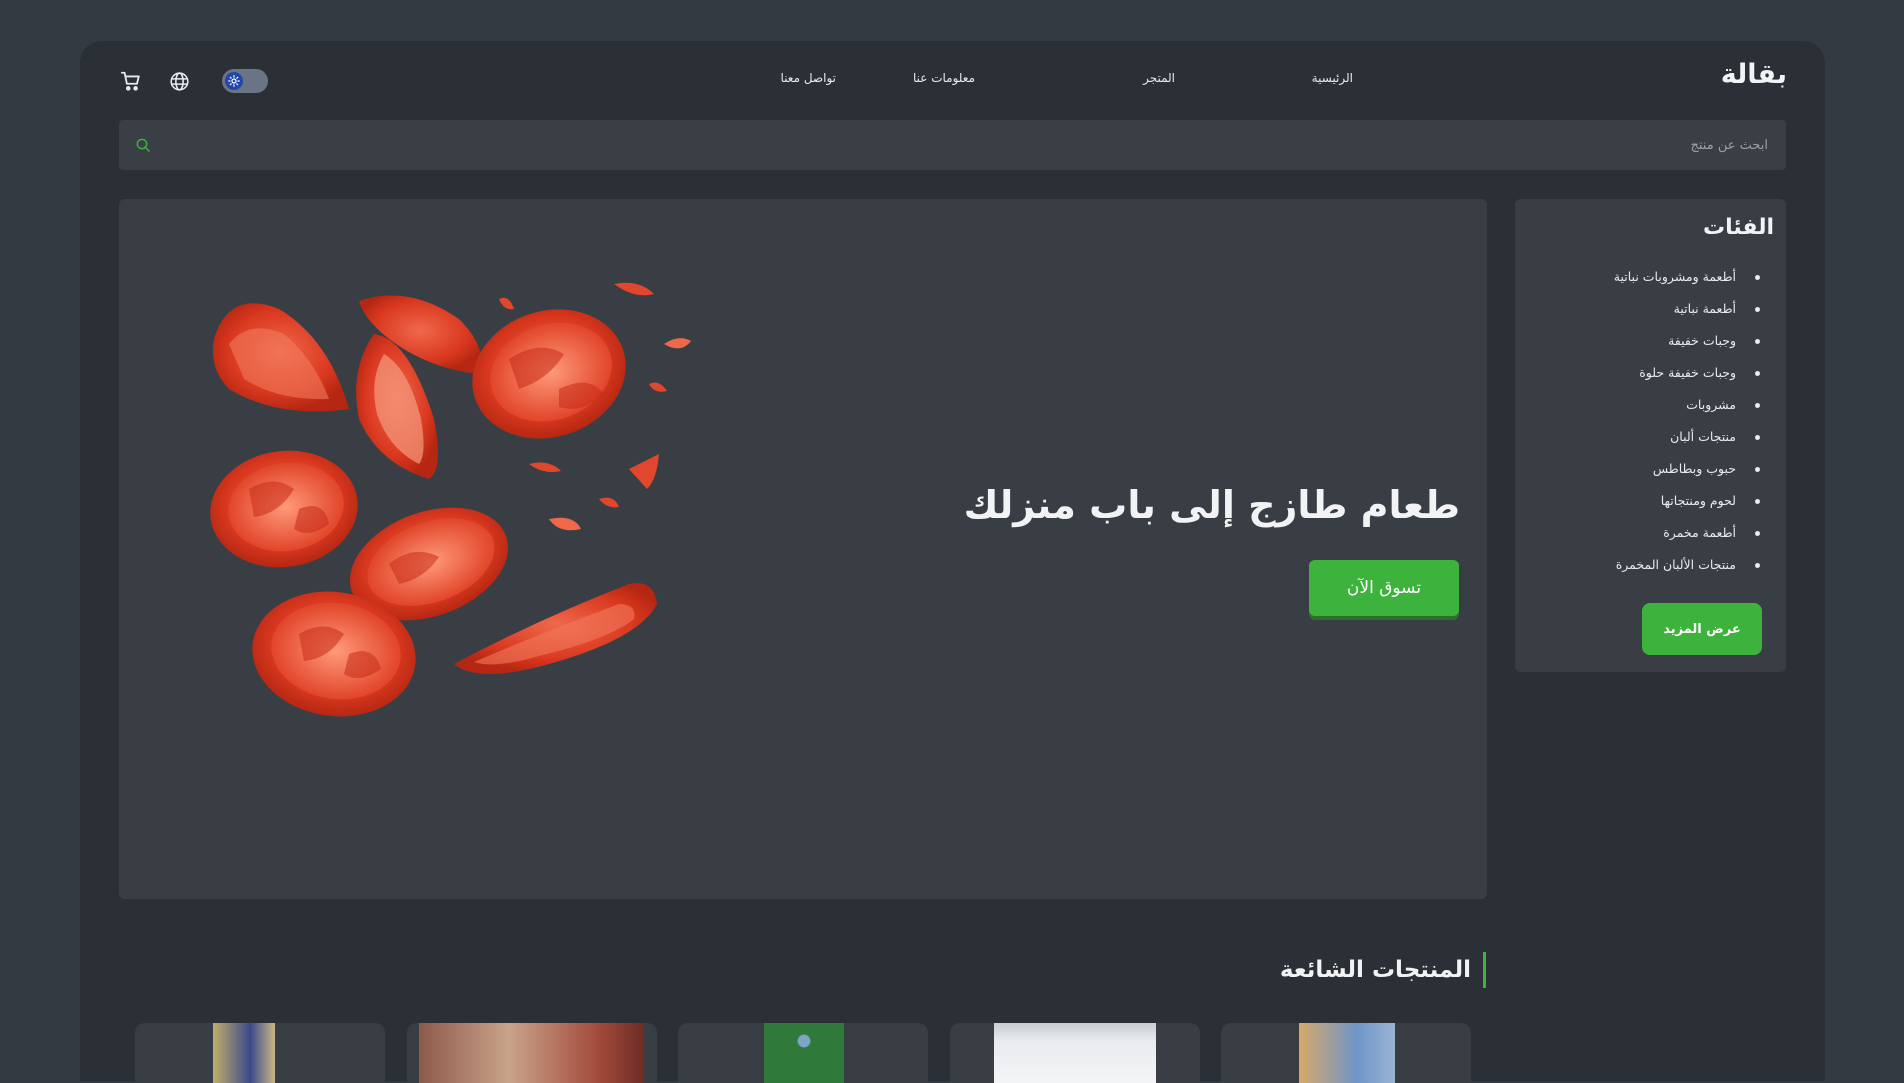 The image size is (1904, 1083). What do you see at coordinates (143, 145) in the screenshot?
I see `search-icon` at bounding box center [143, 145].